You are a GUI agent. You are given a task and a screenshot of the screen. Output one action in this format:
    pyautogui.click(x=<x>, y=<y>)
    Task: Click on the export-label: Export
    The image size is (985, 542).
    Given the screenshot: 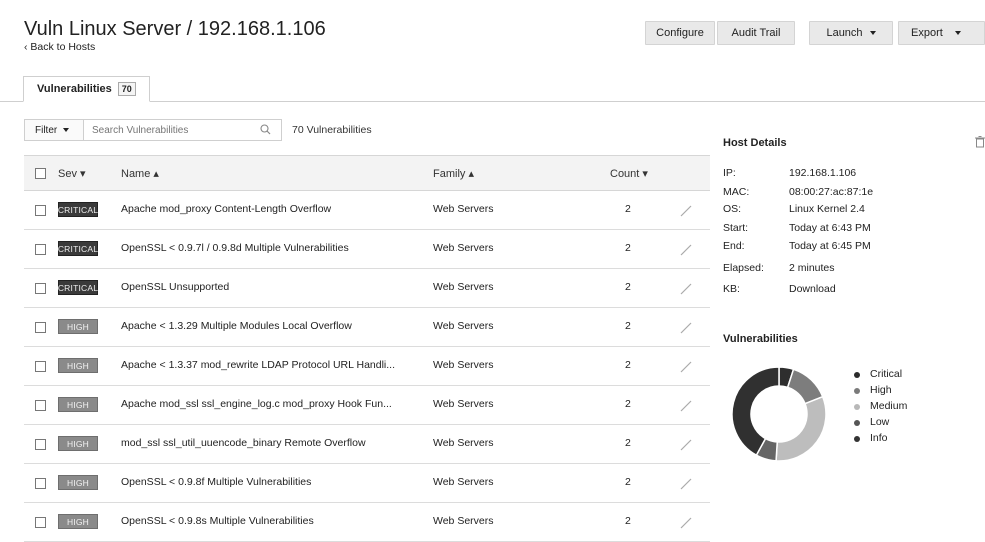 What is the action you would take?
    pyautogui.click(x=927, y=33)
    